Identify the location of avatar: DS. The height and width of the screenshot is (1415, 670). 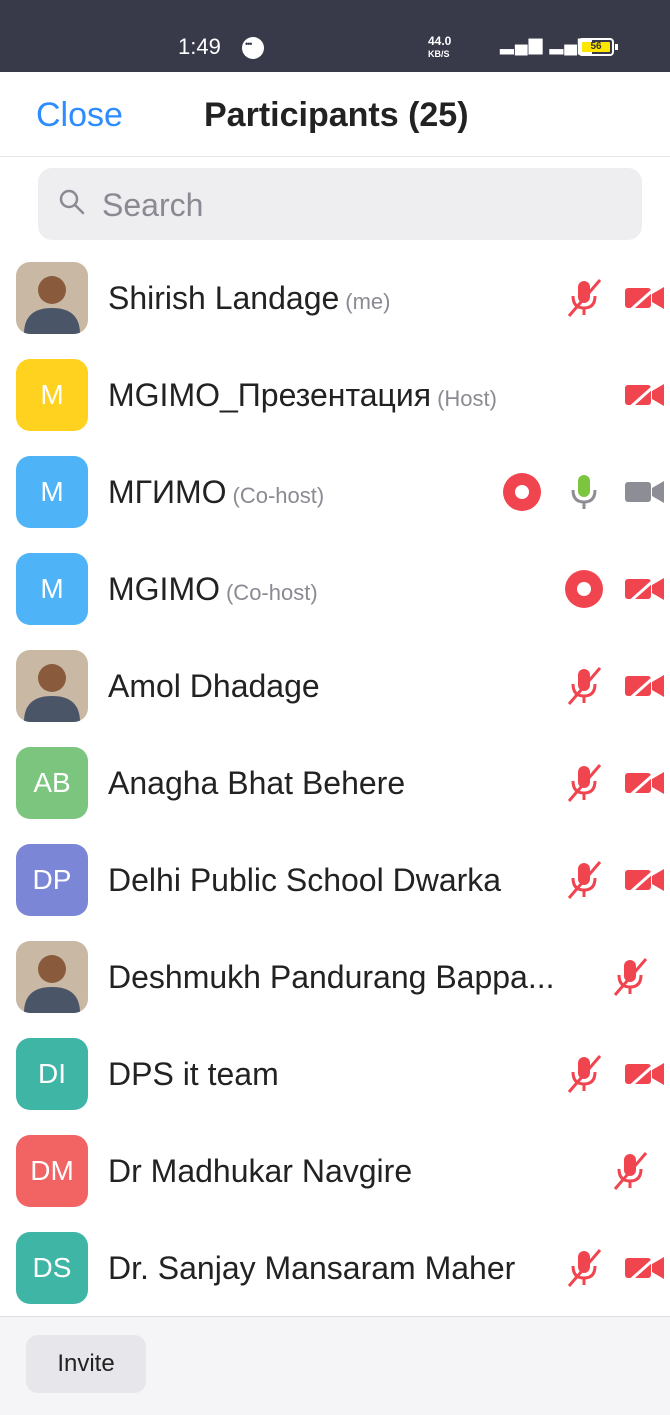
(52, 1268).